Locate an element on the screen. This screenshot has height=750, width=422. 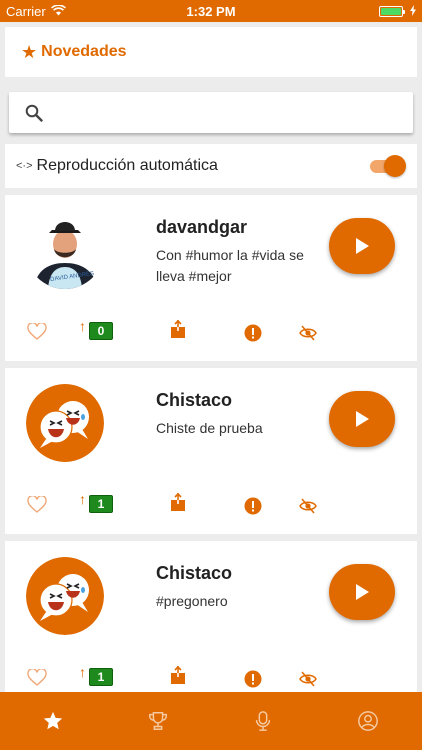
trophy-icon is located at coordinates (157, 721).